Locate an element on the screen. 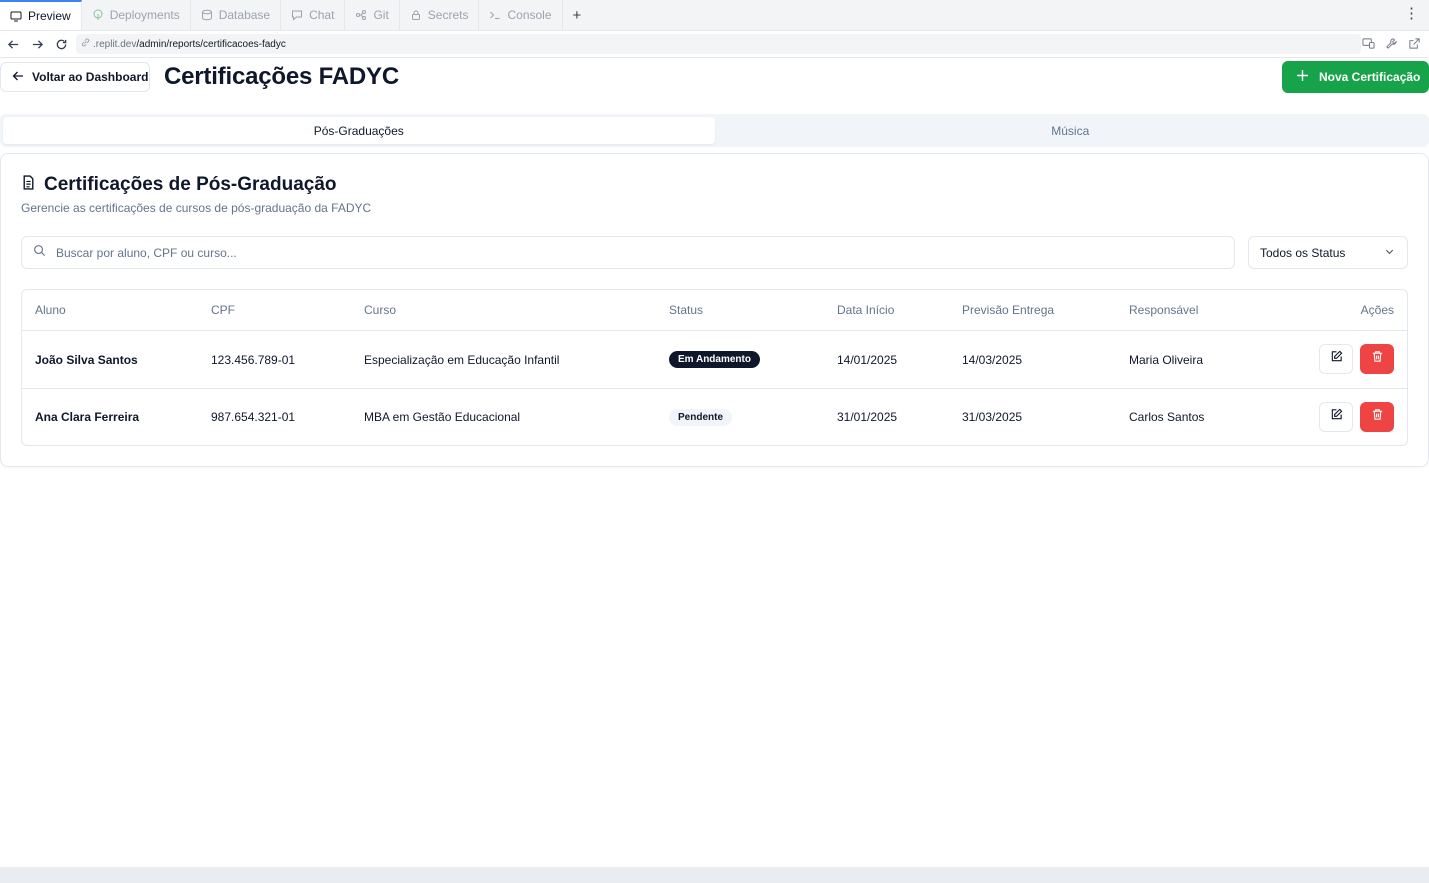 The image size is (1429, 883). cell-data-inicio: 31/01/2025 is located at coordinates (867, 417).